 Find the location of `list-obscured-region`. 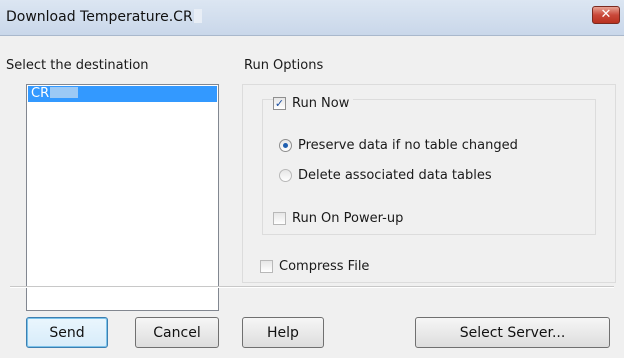

list-obscured-region is located at coordinates (64, 92).